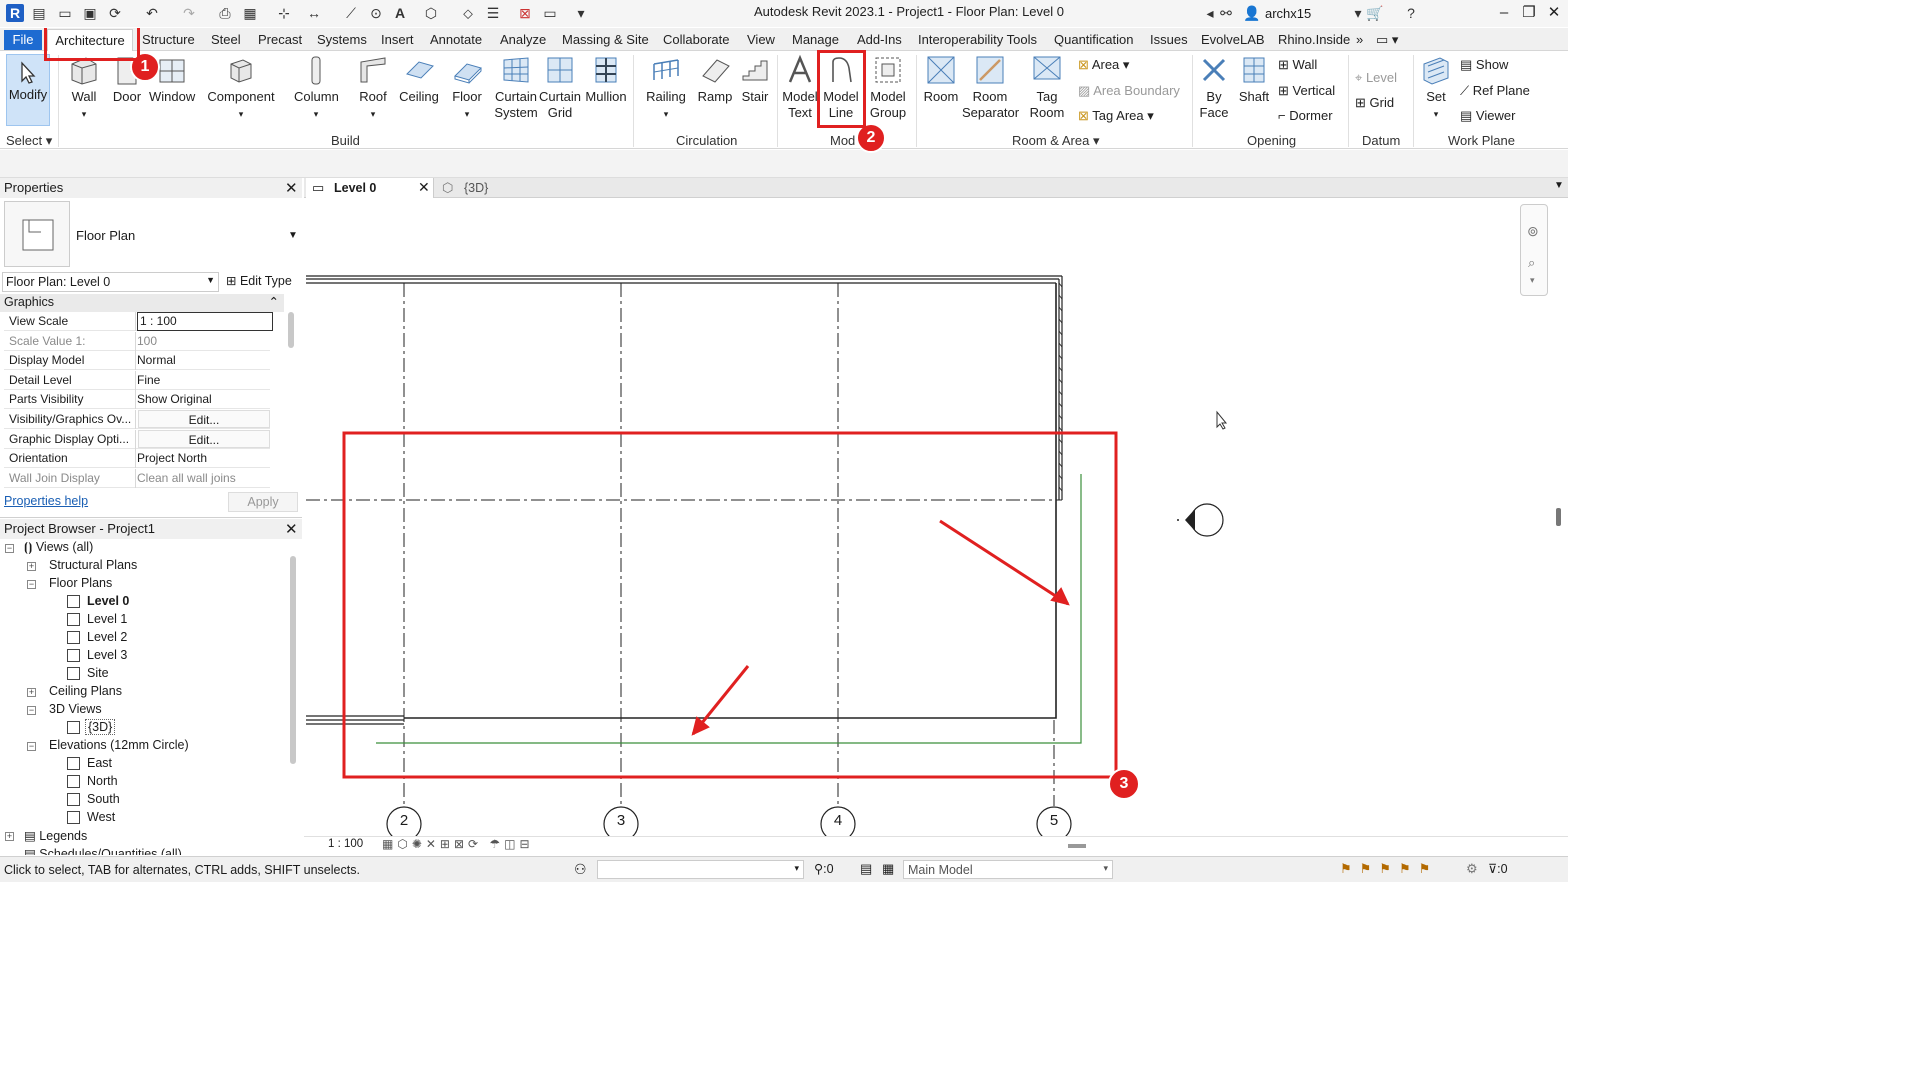 Image resolution: width=1920 pixels, height=1080 pixels. What do you see at coordinates (205, 321) in the screenshot?
I see `view-scale-input: 1 : 100` at bounding box center [205, 321].